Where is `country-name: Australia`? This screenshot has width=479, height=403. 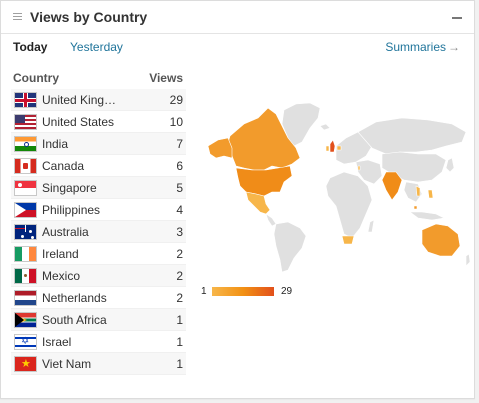
country-name: Australia is located at coordinates (65, 231).